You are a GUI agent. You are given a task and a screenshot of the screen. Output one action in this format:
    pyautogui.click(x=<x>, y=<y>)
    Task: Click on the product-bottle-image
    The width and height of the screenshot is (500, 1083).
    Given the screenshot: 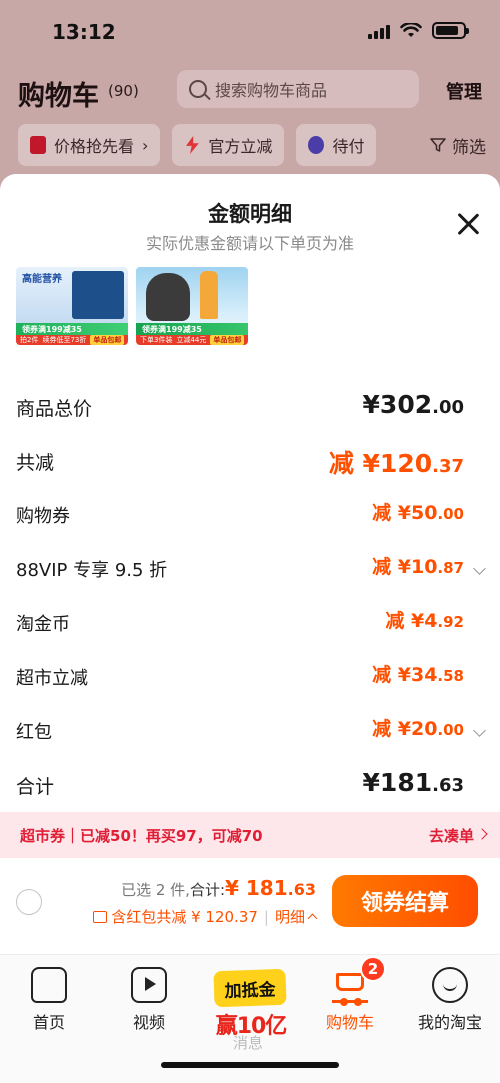 What is the action you would take?
    pyautogui.click(x=209, y=295)
    